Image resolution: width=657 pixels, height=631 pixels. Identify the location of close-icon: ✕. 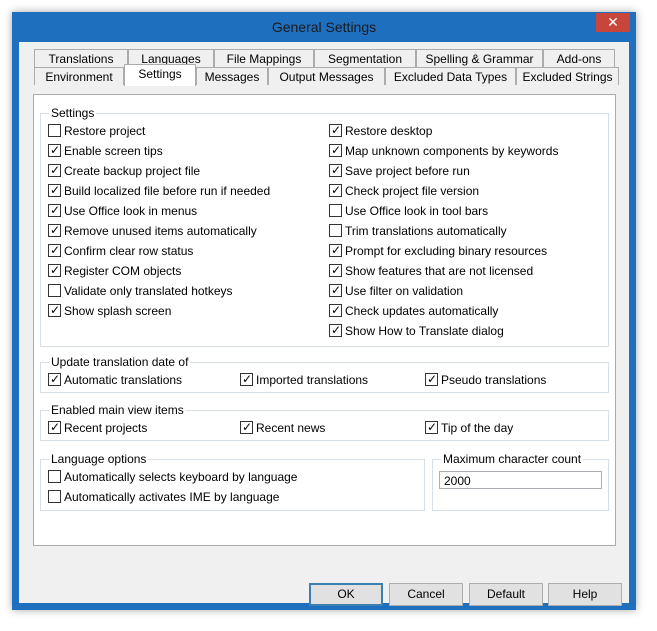
(613, 22).